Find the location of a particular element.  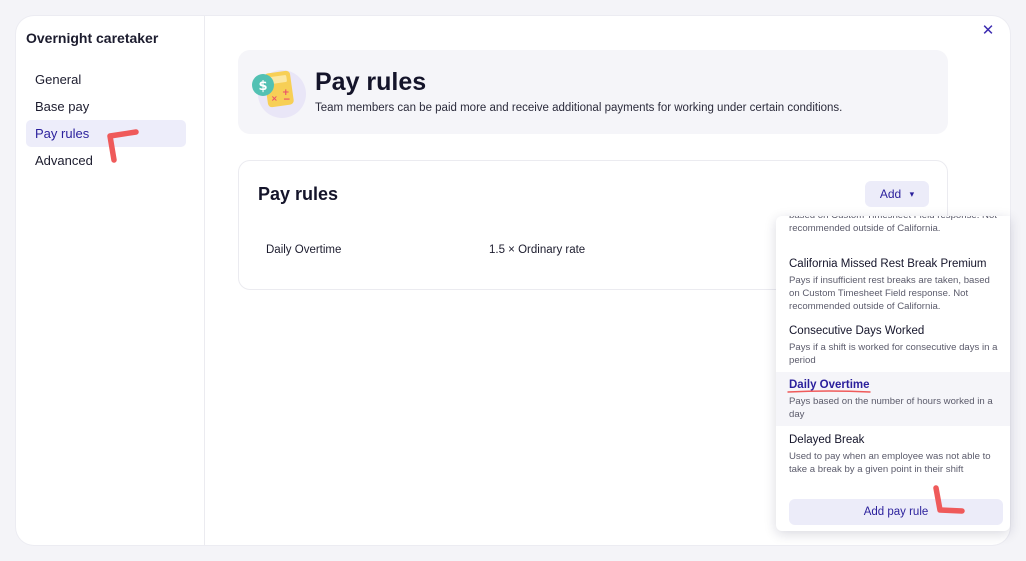

sidebar-item-base-pay: Base pay is located at coordinates (106, 106).